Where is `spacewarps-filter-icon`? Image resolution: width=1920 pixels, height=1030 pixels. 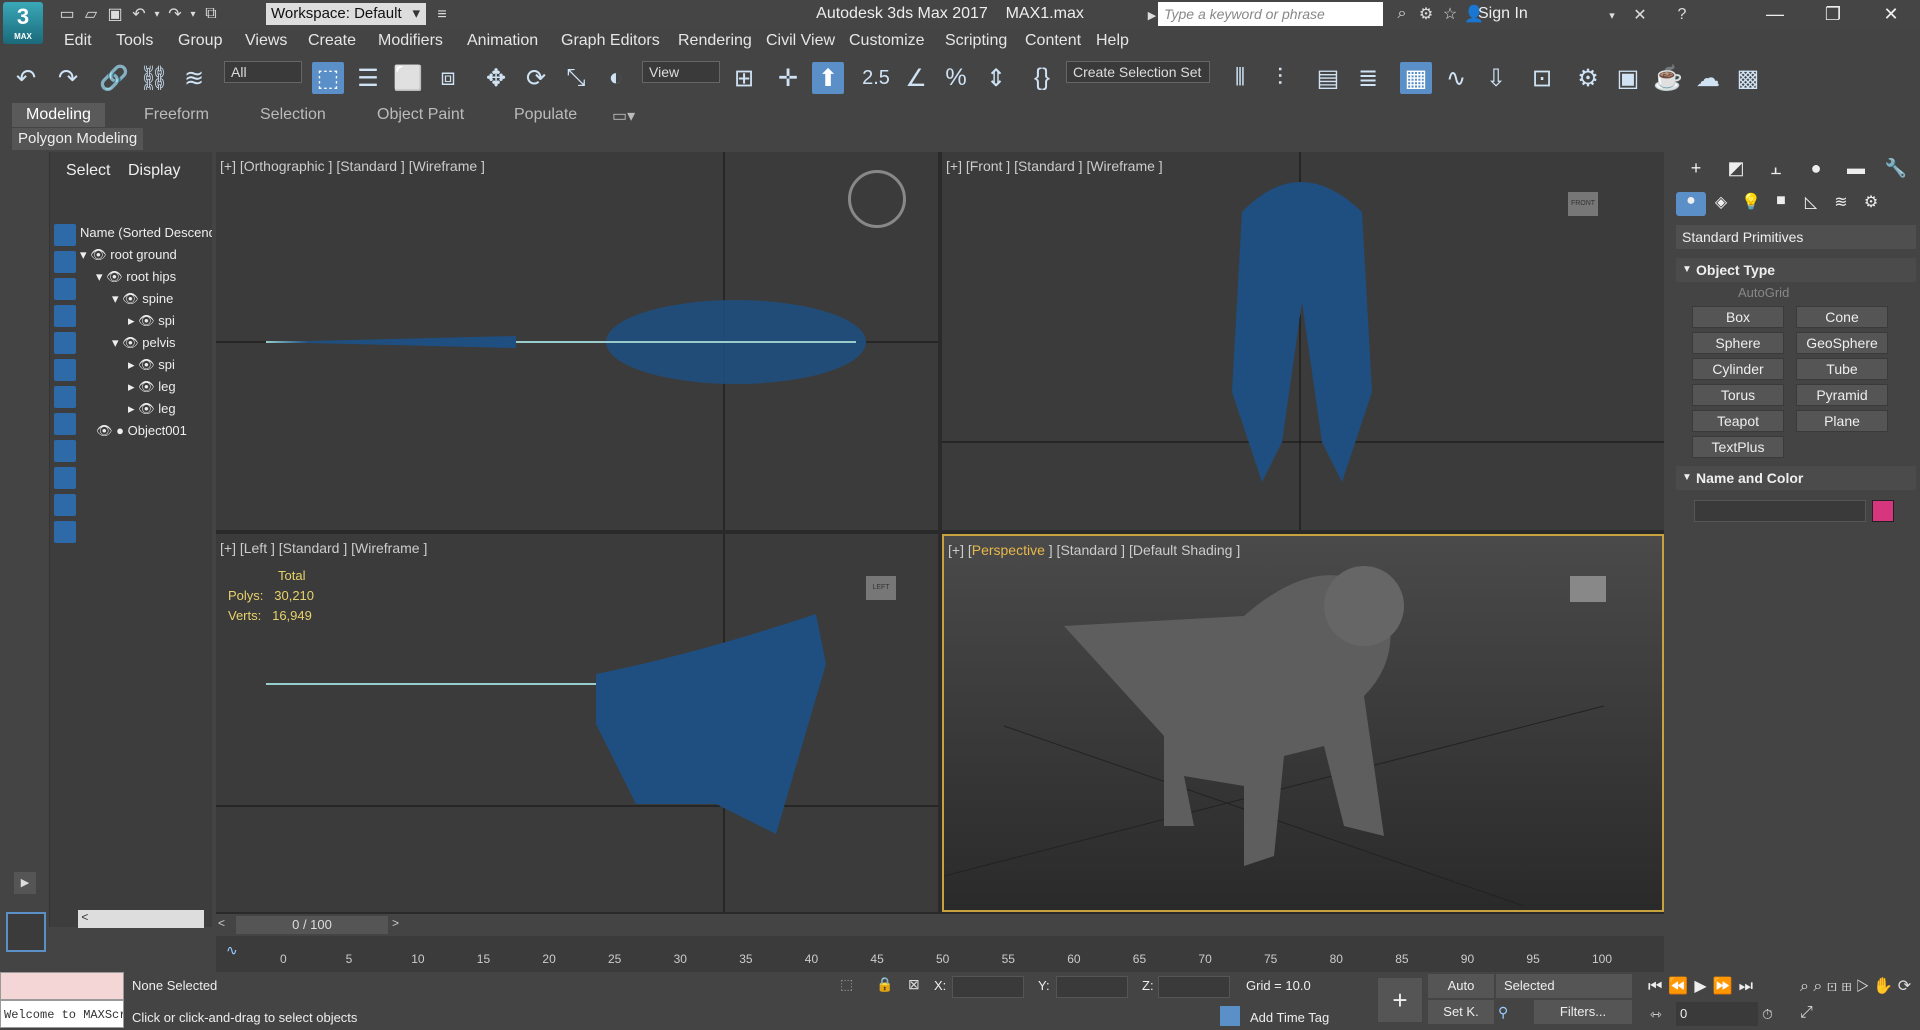 spacewarps-filter-icon is located at coordinates (65, 370).